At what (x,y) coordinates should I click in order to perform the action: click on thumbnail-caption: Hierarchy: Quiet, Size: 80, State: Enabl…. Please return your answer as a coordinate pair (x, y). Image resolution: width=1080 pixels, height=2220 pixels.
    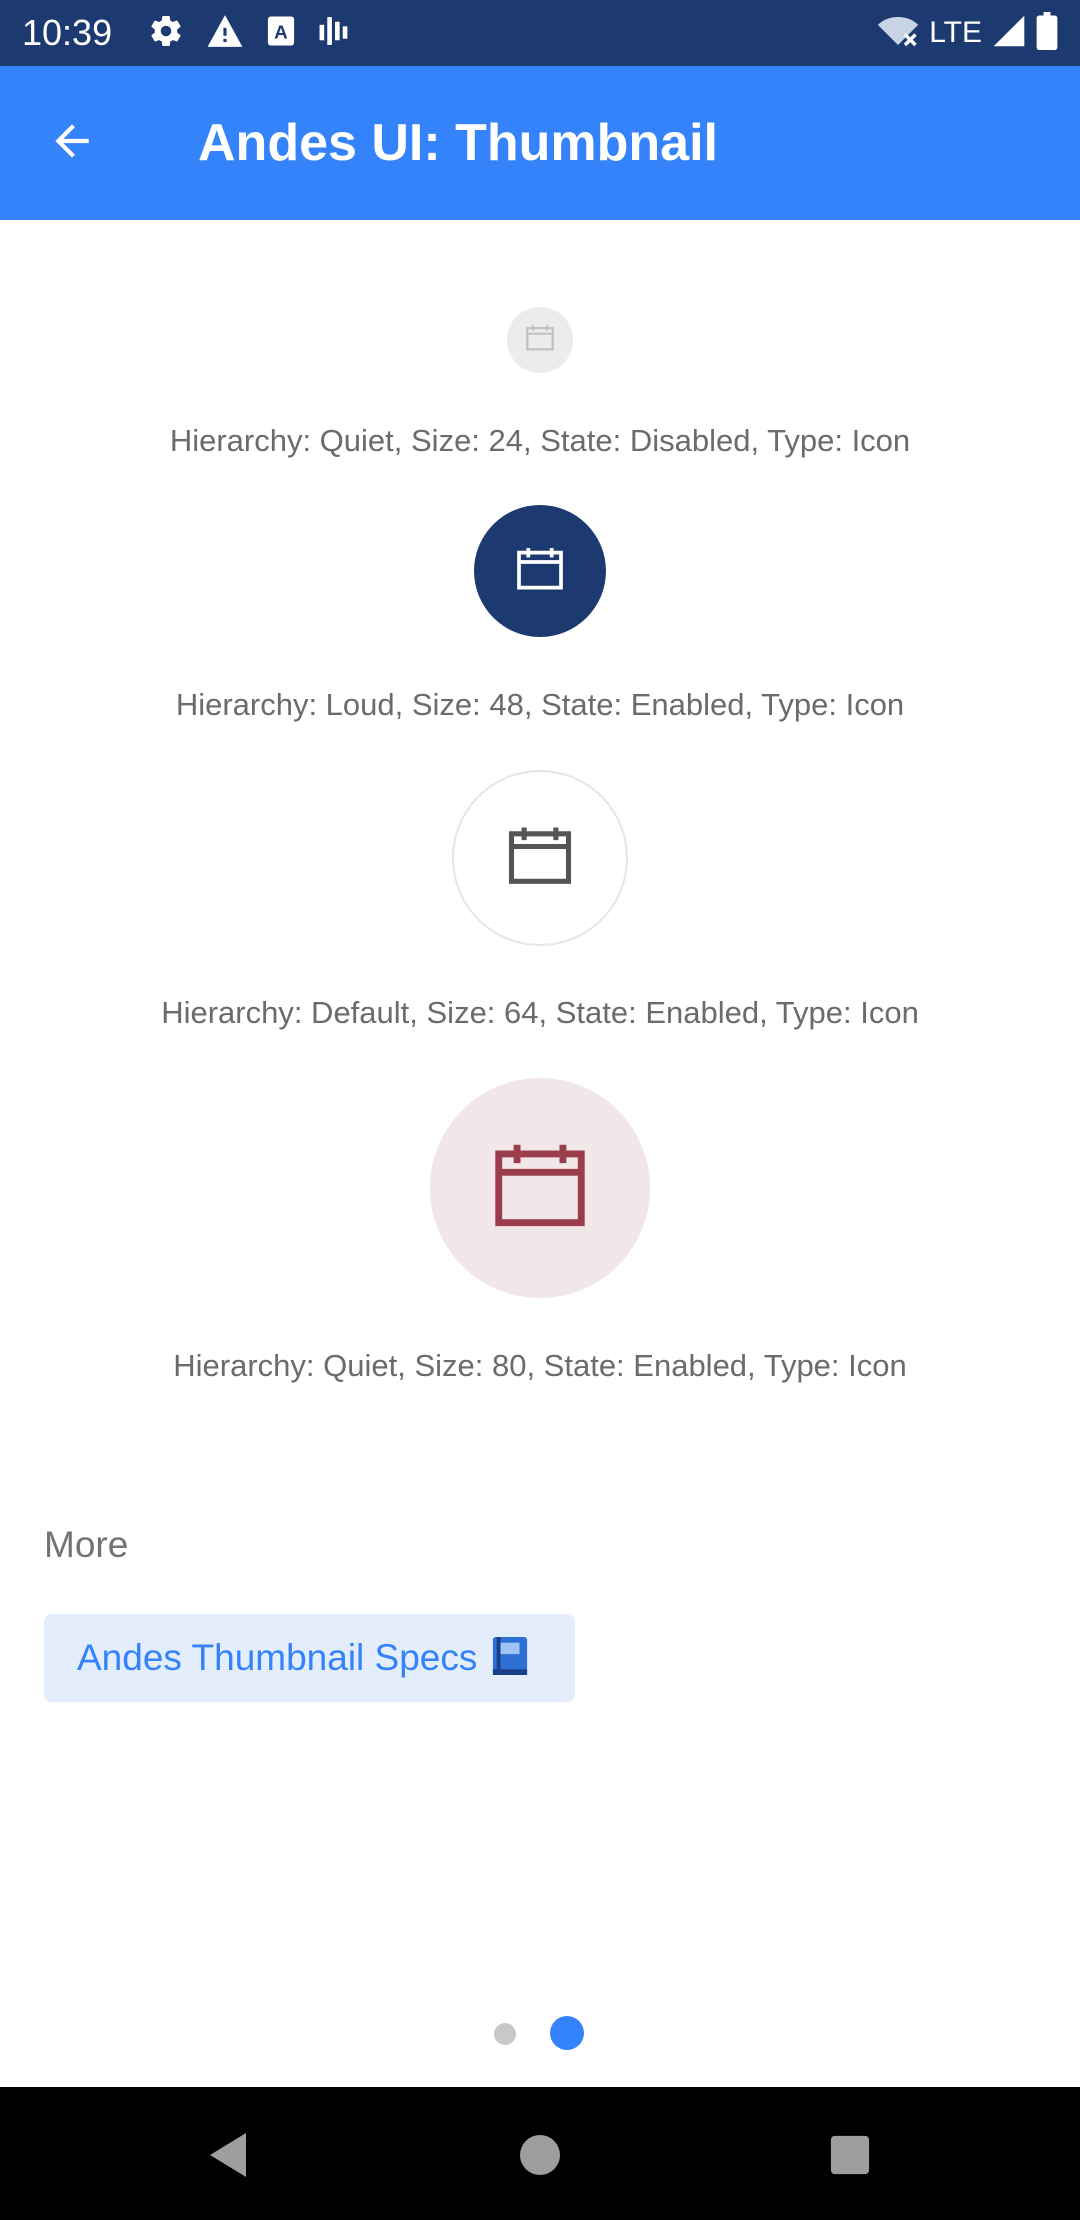
    Looking at the image, I should click on (540, 1365).